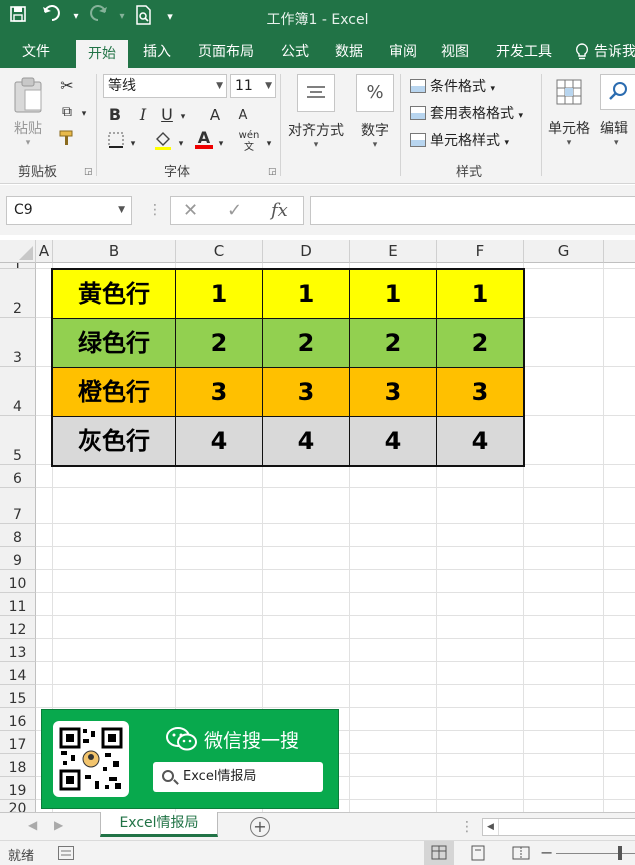 This screenshot has height=865, width=635. What do you see at coordinates (480, 251) in the screenshot?
I see `col-header-f: F` at bounding box center [480, 251].